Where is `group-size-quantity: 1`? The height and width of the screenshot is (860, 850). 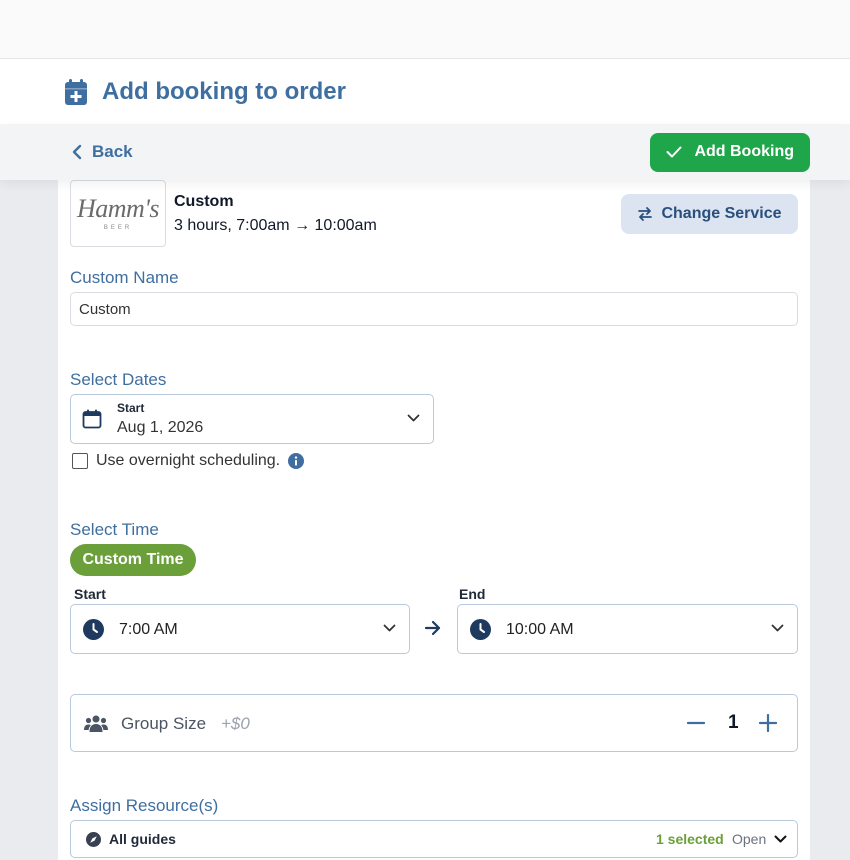
group-size-quantity: 1 is located at coordinates (733, 722).